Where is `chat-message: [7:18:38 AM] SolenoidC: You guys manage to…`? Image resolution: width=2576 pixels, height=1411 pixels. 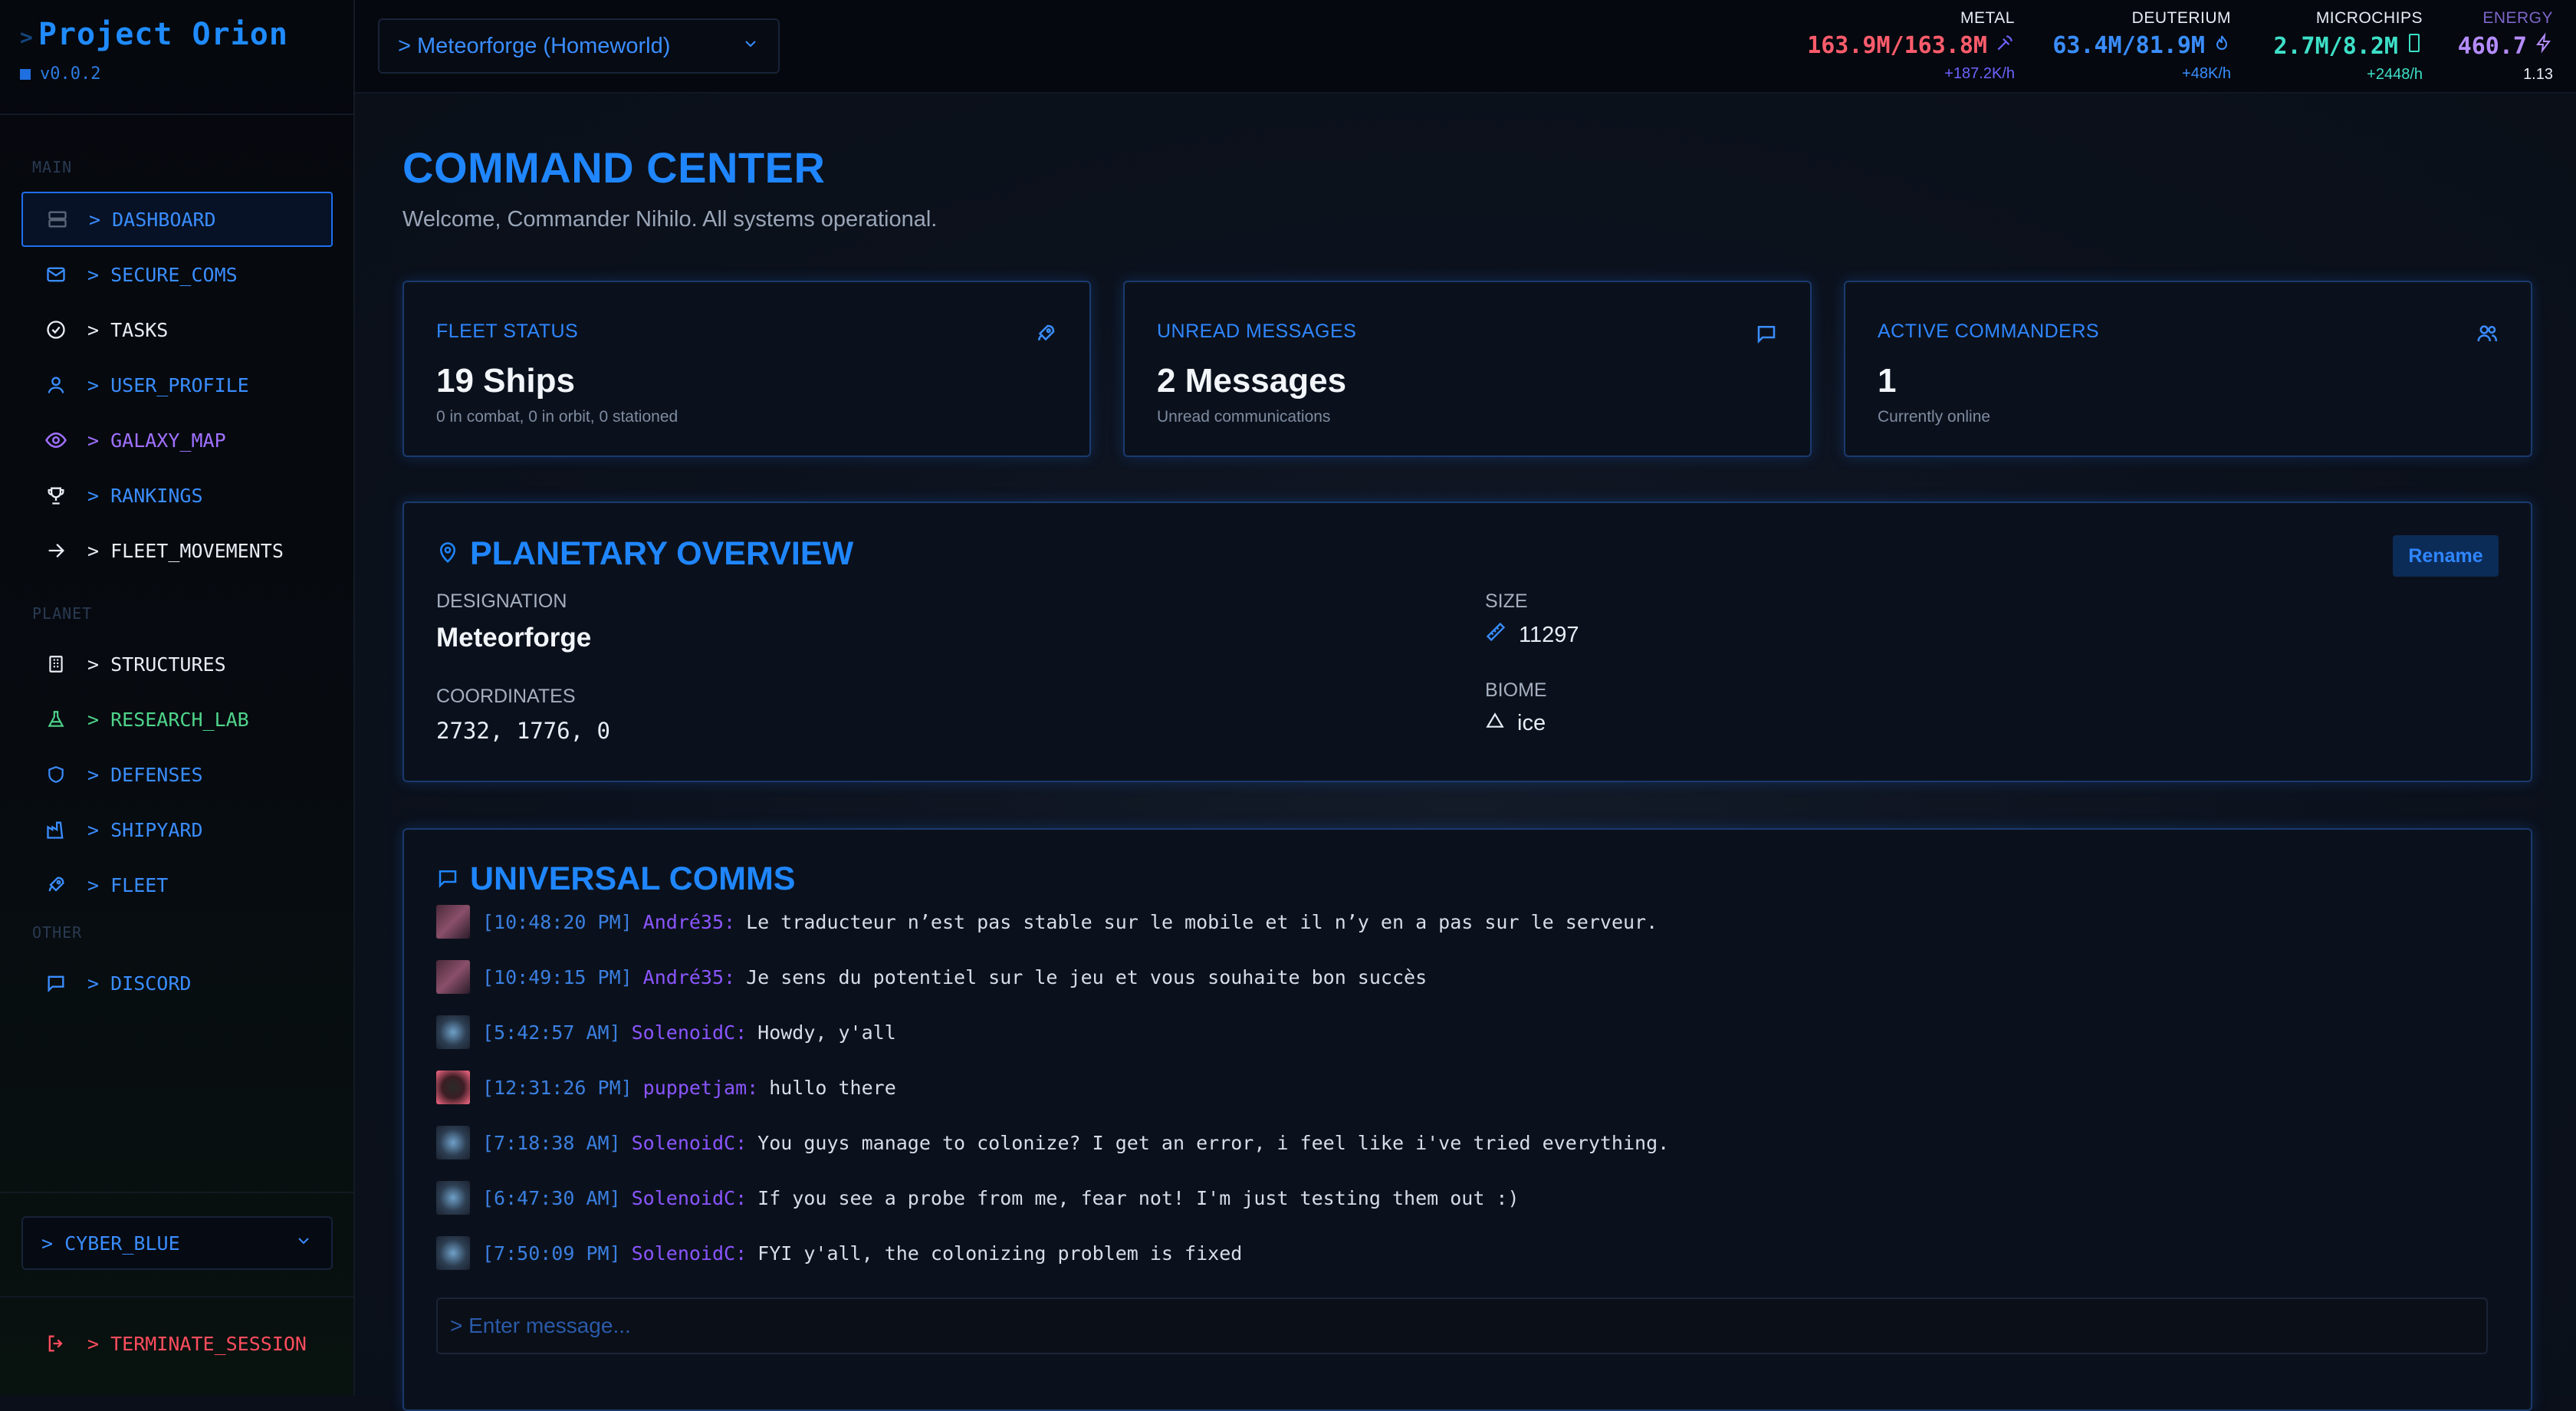
chat-message: [7:18:38 AM] SolenoidC: You guys manage to… is located at coordinates (1052, 1142).